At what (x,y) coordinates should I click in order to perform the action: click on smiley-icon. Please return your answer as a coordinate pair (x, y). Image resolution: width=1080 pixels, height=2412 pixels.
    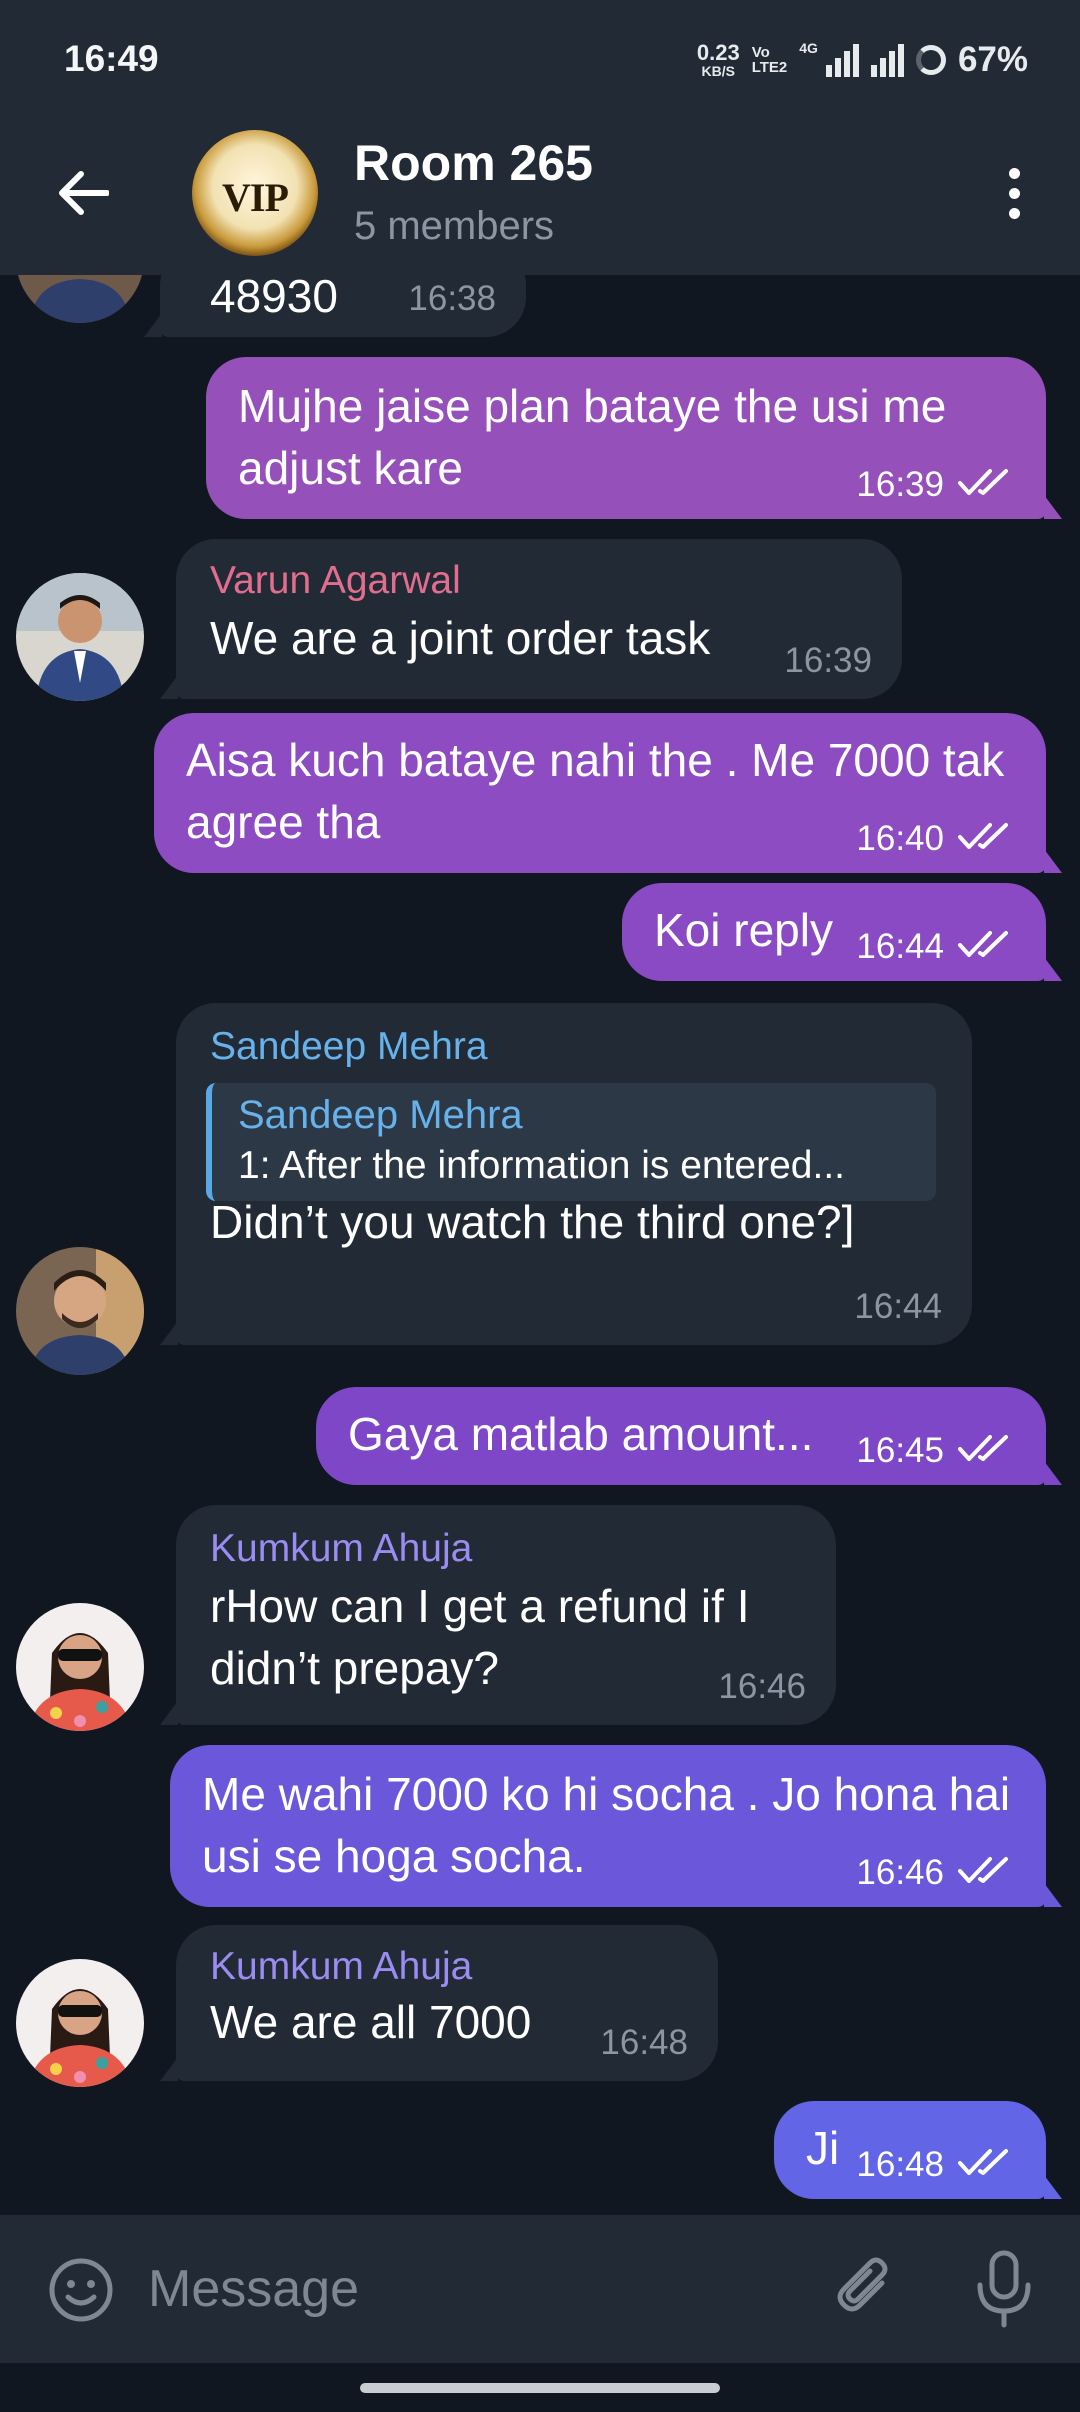
    Looking at the image, I should click on (81, 2290).